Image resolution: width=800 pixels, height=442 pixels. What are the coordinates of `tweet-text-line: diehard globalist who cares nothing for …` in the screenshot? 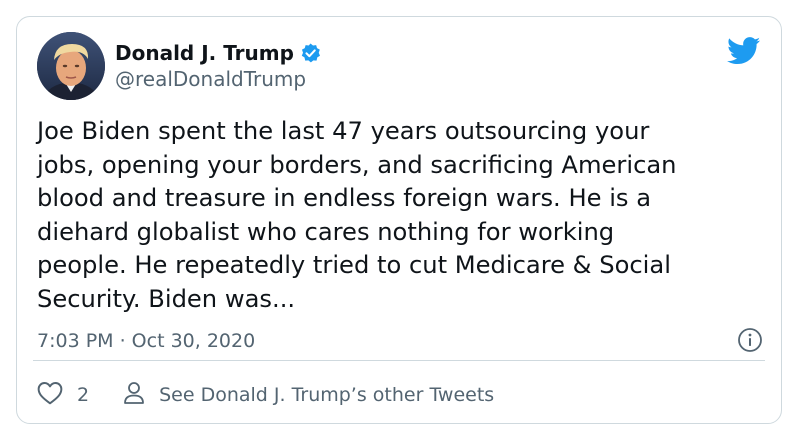 It's located at (326, 231).